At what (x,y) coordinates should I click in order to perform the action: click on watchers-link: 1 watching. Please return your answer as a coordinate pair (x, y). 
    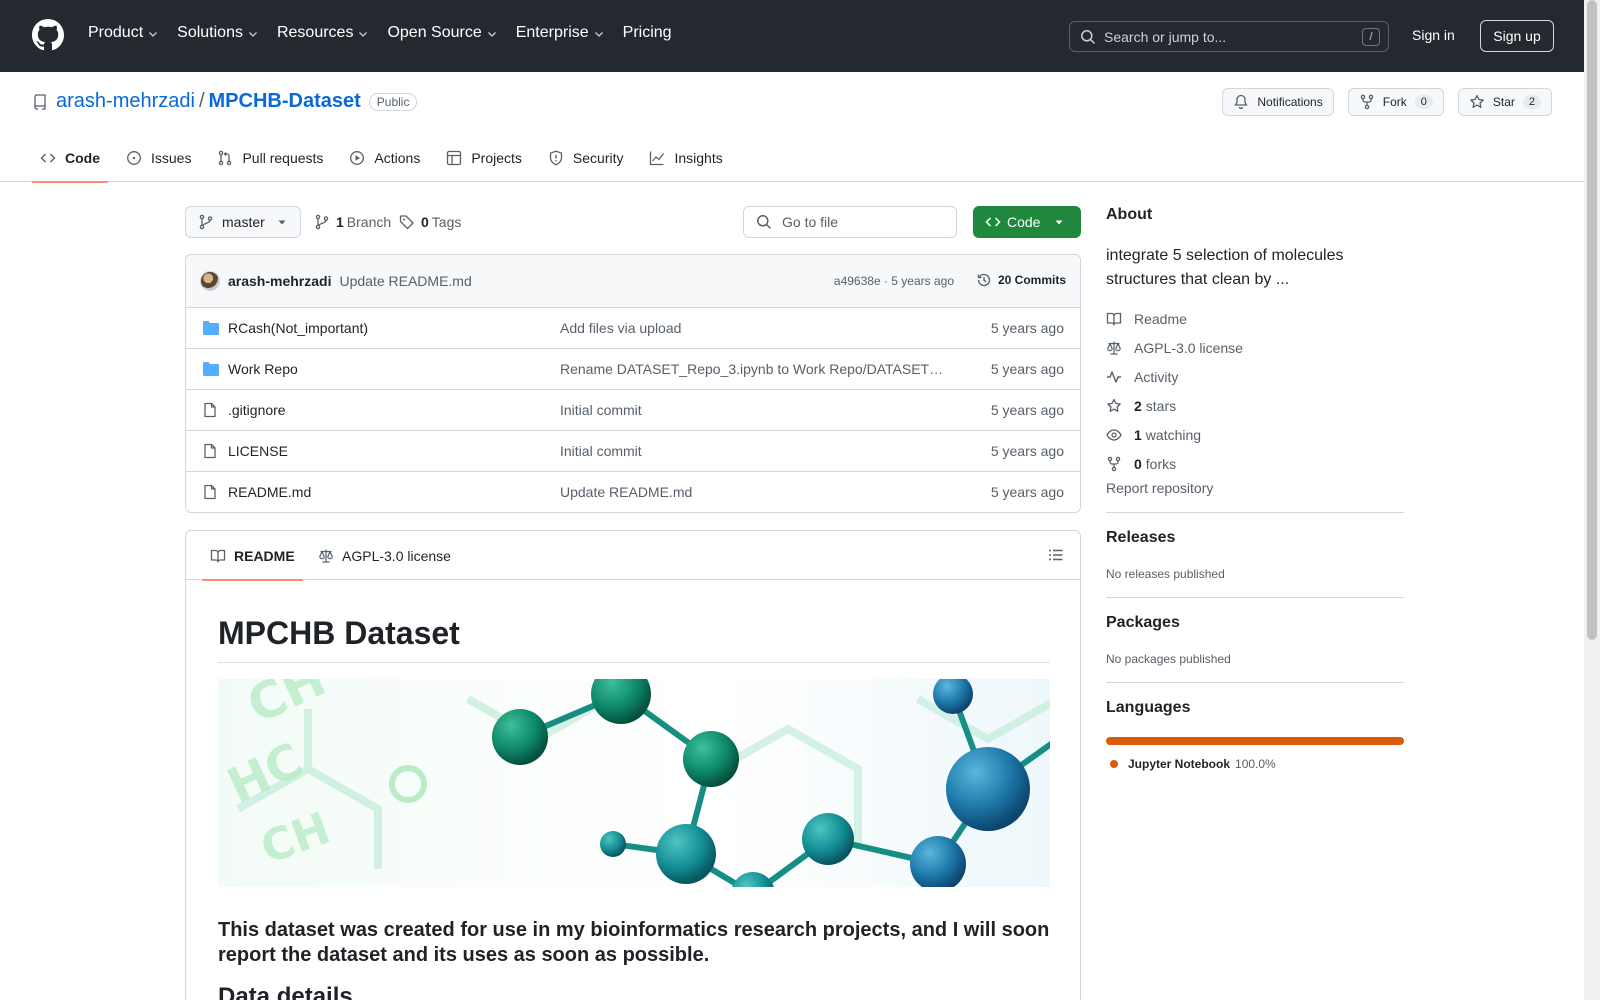
    Looking at the image, I should click on (1255, 434).